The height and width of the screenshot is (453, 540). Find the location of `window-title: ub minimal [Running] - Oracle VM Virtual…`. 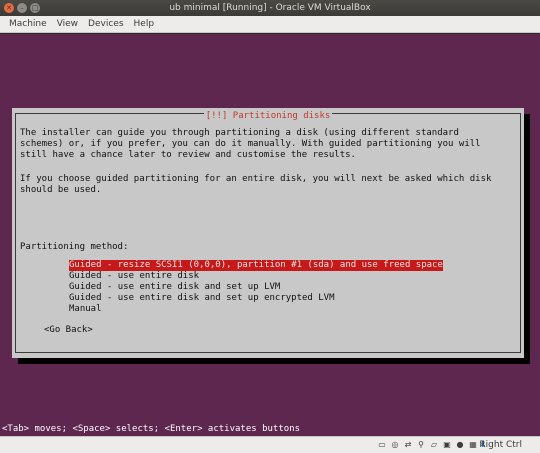

window-title: ub minimal [Running] - Oracle VM Virtual… is located at coordinates (270, 8).